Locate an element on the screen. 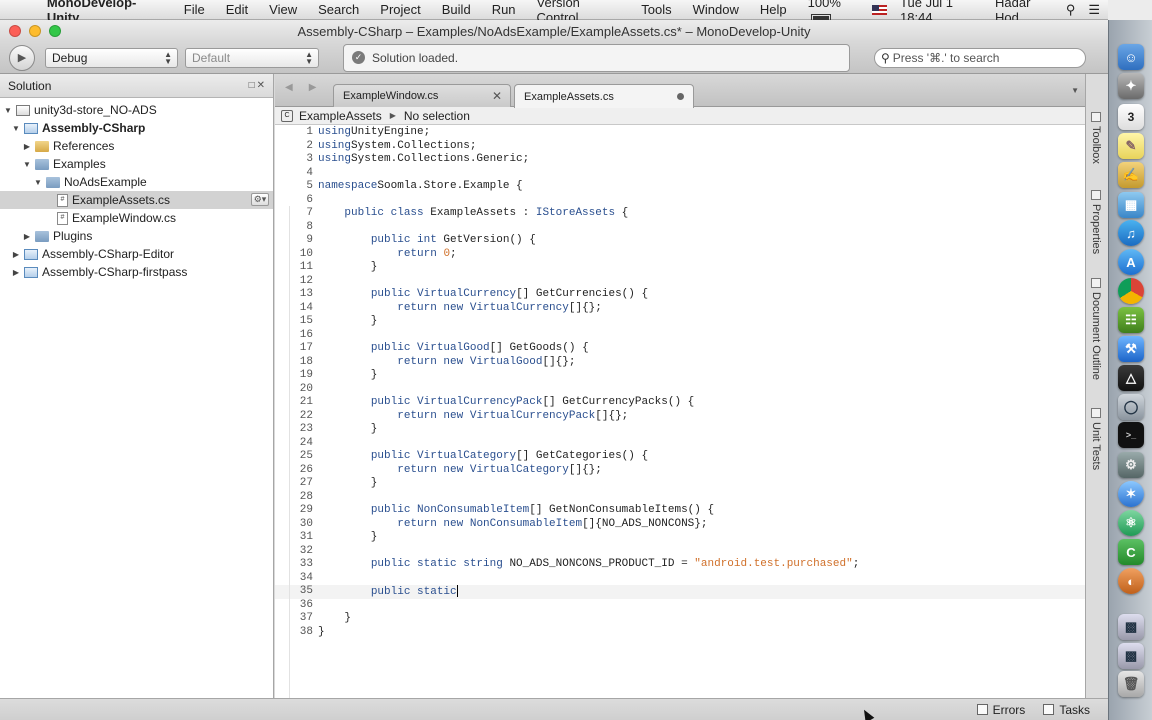  chrome-icon is located at coordinates (1131, 291).